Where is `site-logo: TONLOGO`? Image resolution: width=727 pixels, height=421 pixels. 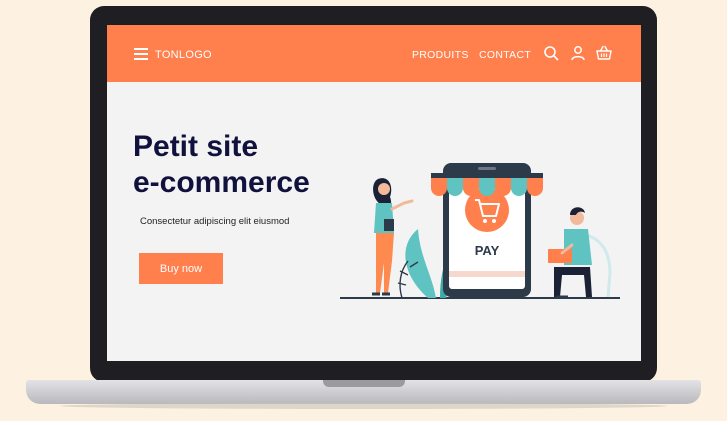 site-logo: TONLOGO is located at coordinates (183, 55).